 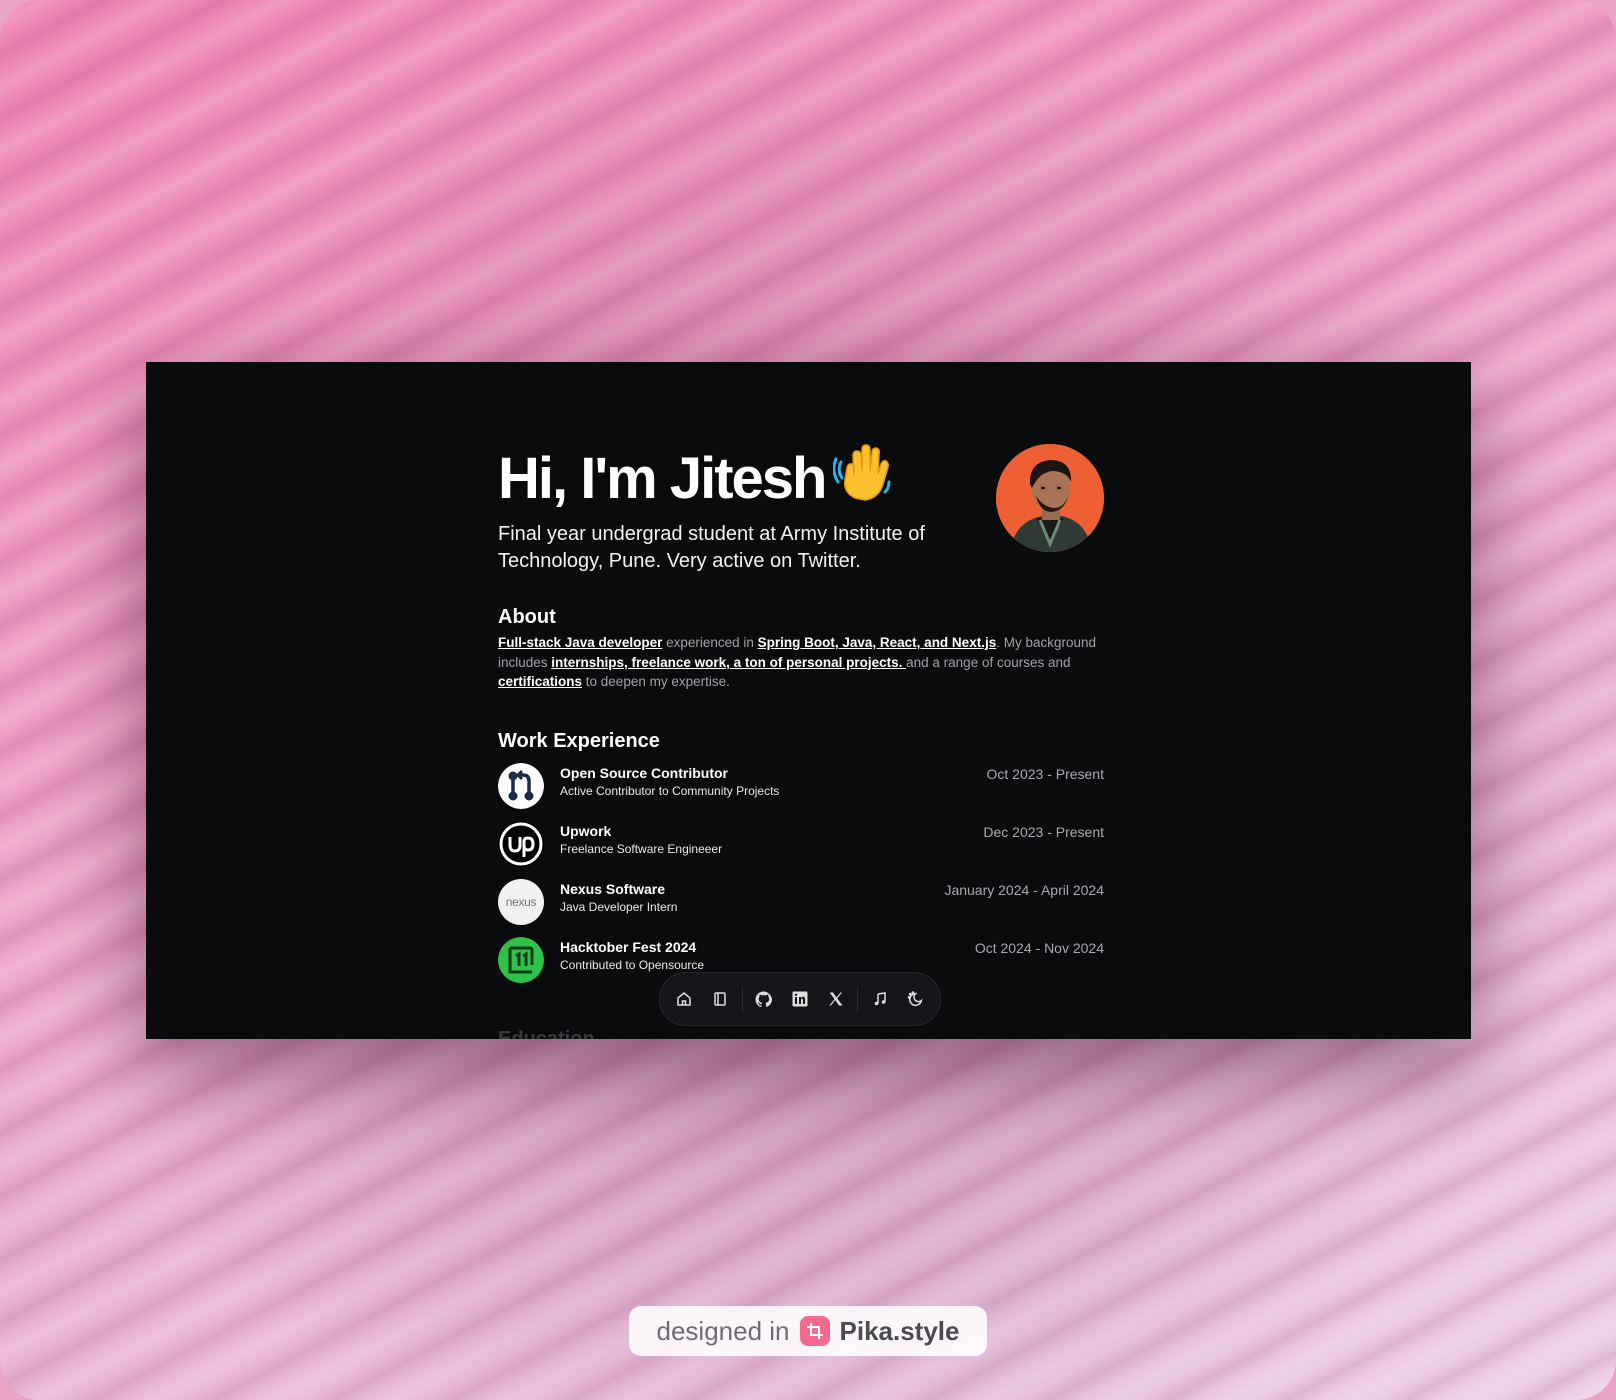 What do you see at coordinates (1045, 774) in the screenshot?
I see `job-dates: Oct 2023 - Present` at bounding box center [1045, 774].